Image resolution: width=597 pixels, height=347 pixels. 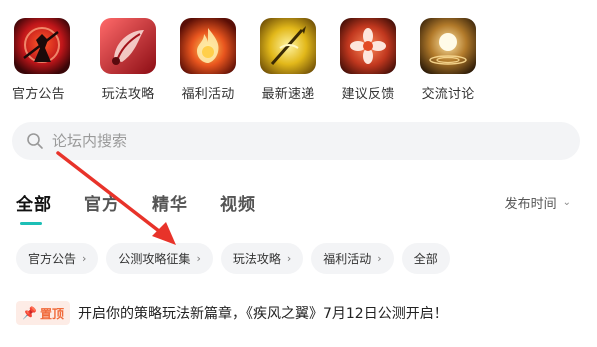 I want to click on sort-dropdown: 发布时间 ⌄, so click(x=538, y=202).